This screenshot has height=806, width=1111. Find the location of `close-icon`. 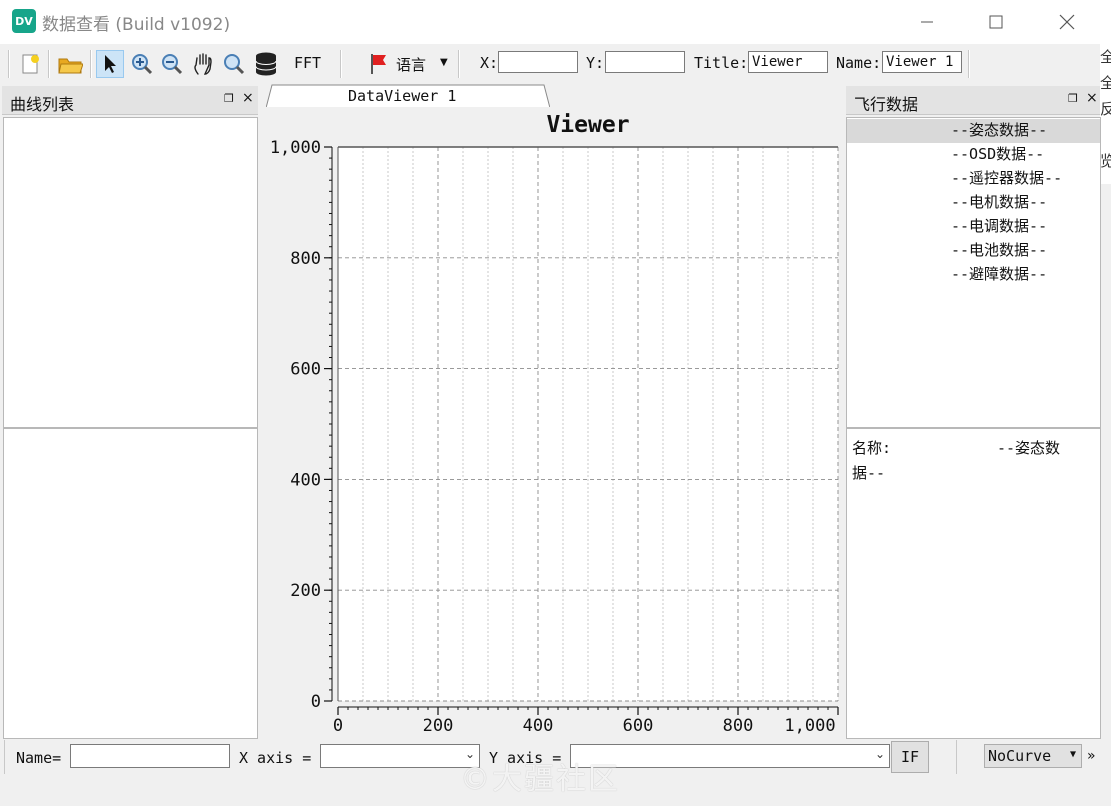

close-icon is located at coordinates (1067, 22).